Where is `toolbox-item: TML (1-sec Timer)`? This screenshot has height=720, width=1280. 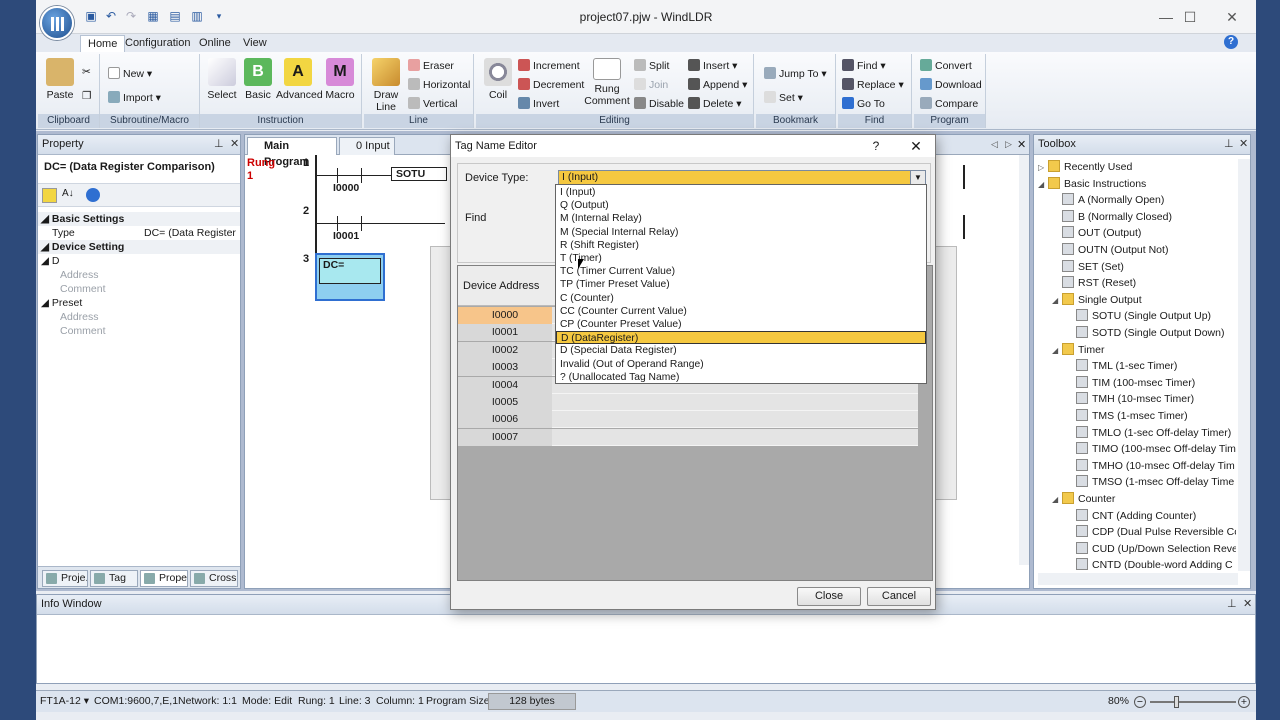 toolbox-item: TML (1-sec Timer) is located at coordinates (1121, 366).